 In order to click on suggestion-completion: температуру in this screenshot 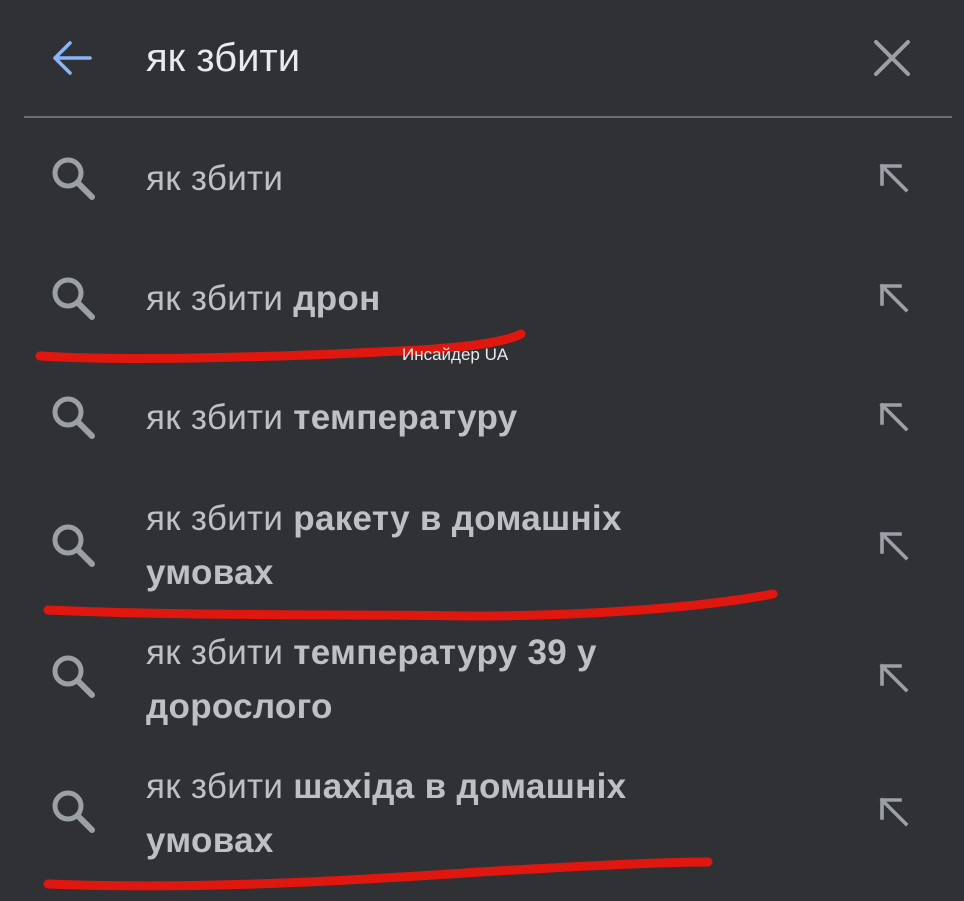, I will do `click(405, 417)`.